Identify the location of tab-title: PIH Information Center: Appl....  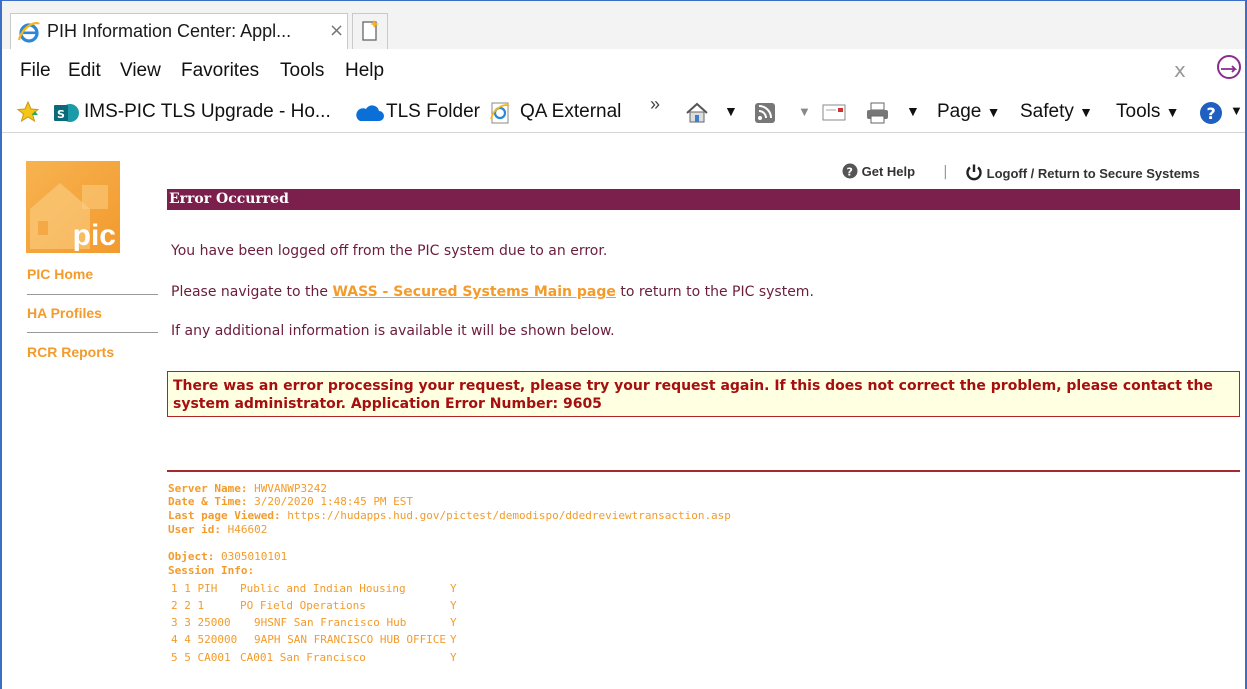
(169, 31).